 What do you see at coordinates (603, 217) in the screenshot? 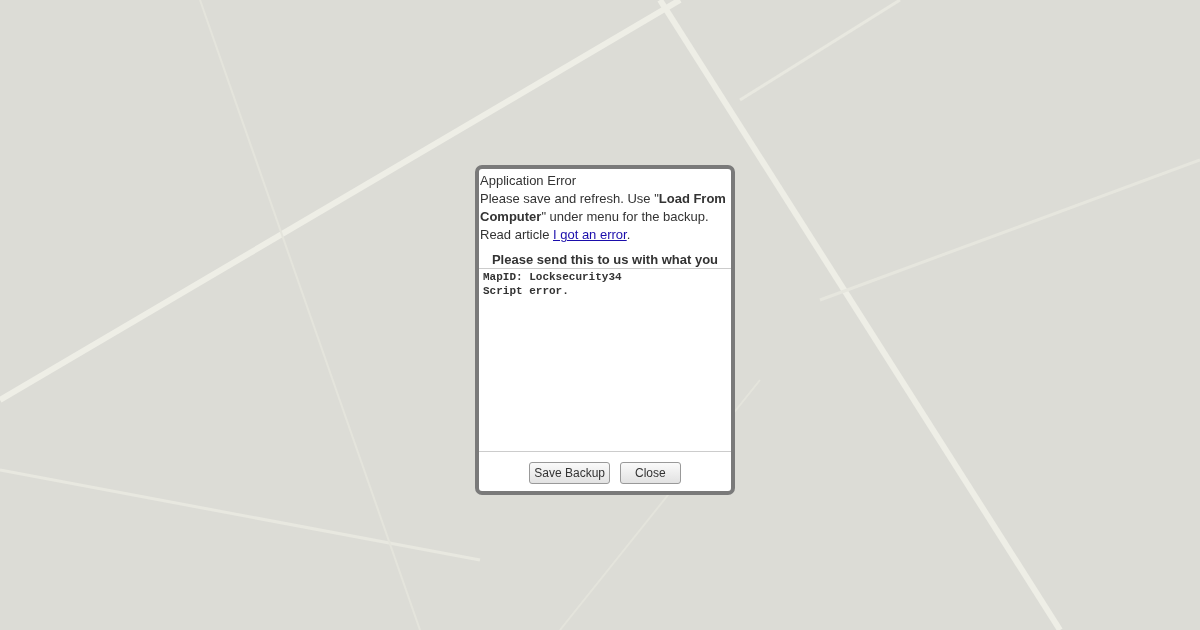
I see `error-message: Please save and refresh. Use "Load From Computer" under menu for the backup. Read article I got an error.` at bounding box center [603, 217].